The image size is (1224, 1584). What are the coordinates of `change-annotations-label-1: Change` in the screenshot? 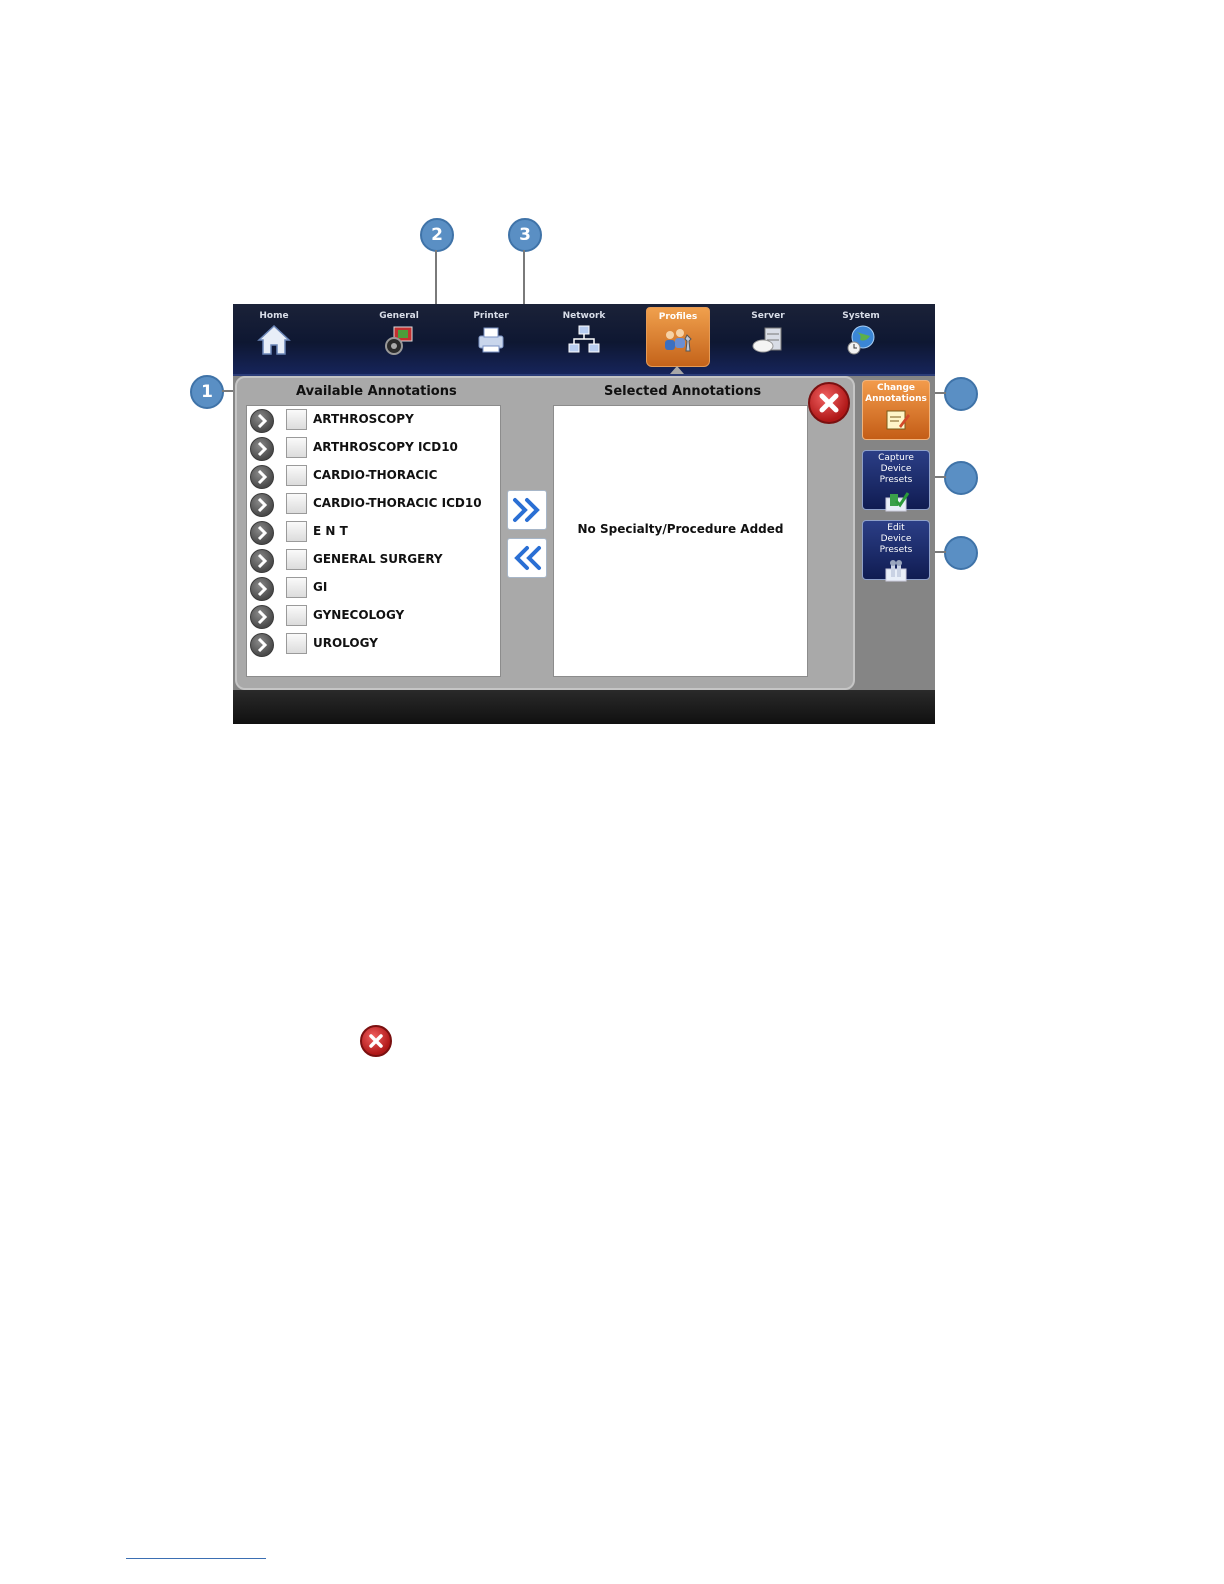 It's located at (896, 388).